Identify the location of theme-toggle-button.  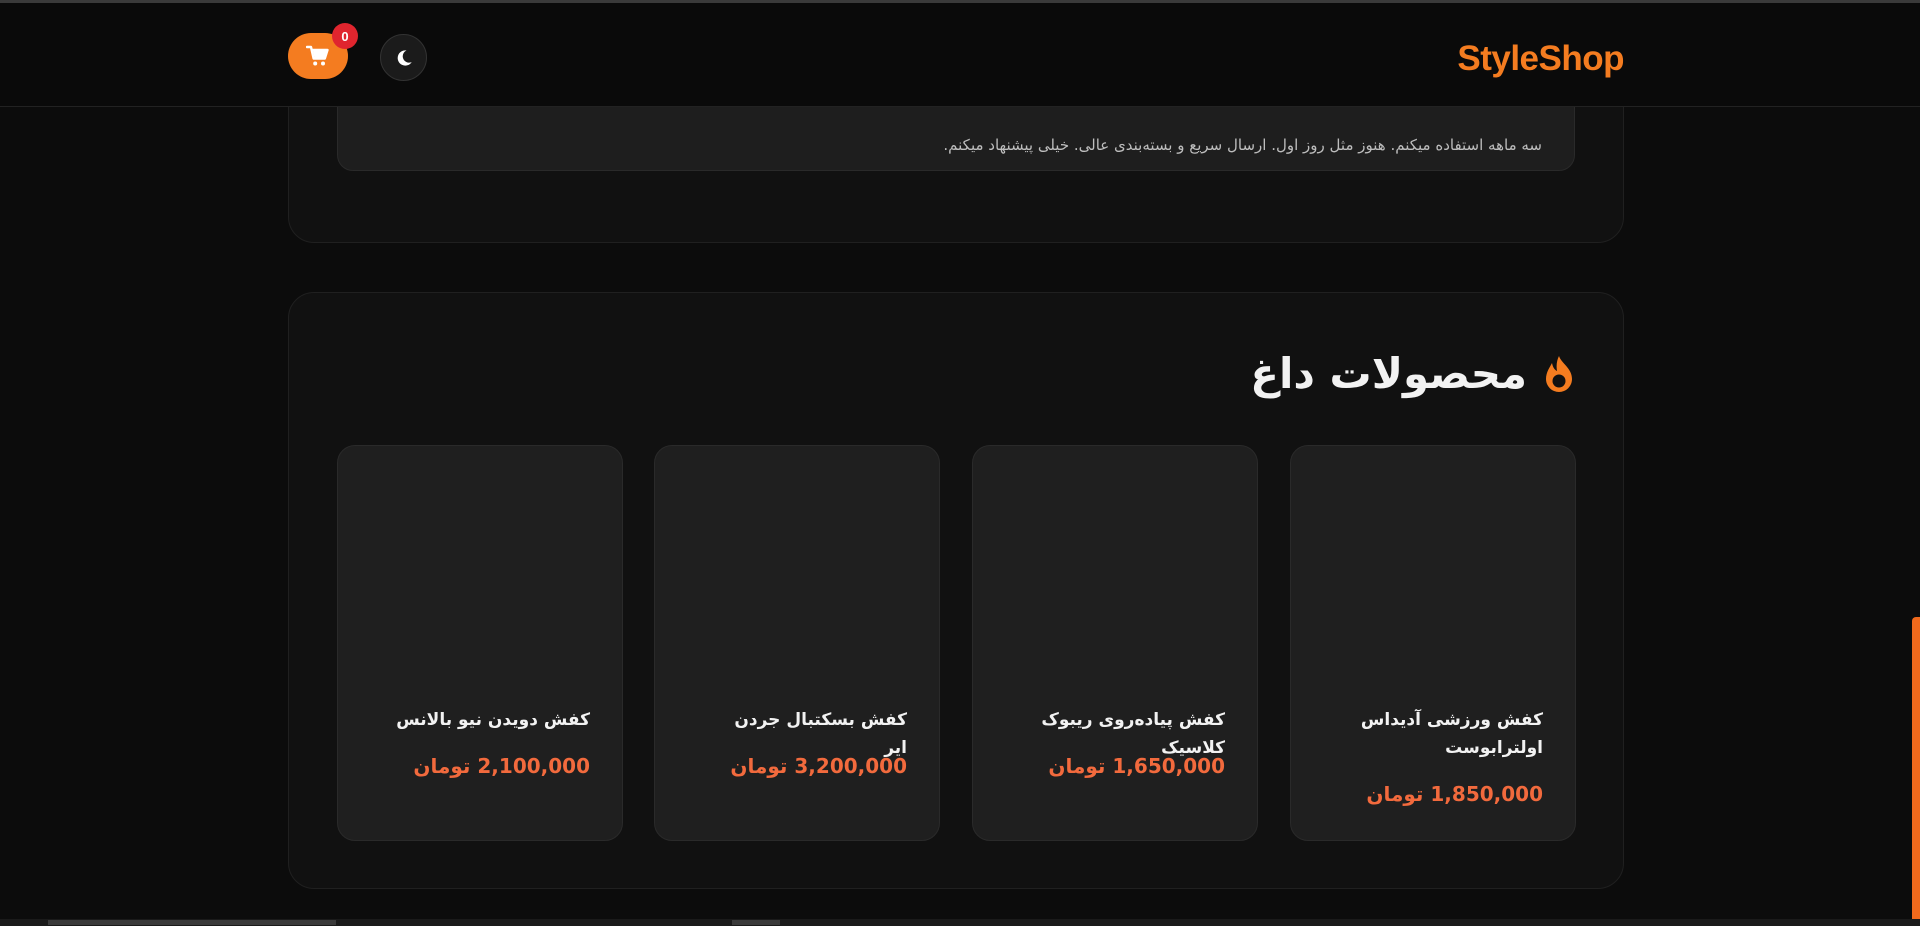
(403, 57).